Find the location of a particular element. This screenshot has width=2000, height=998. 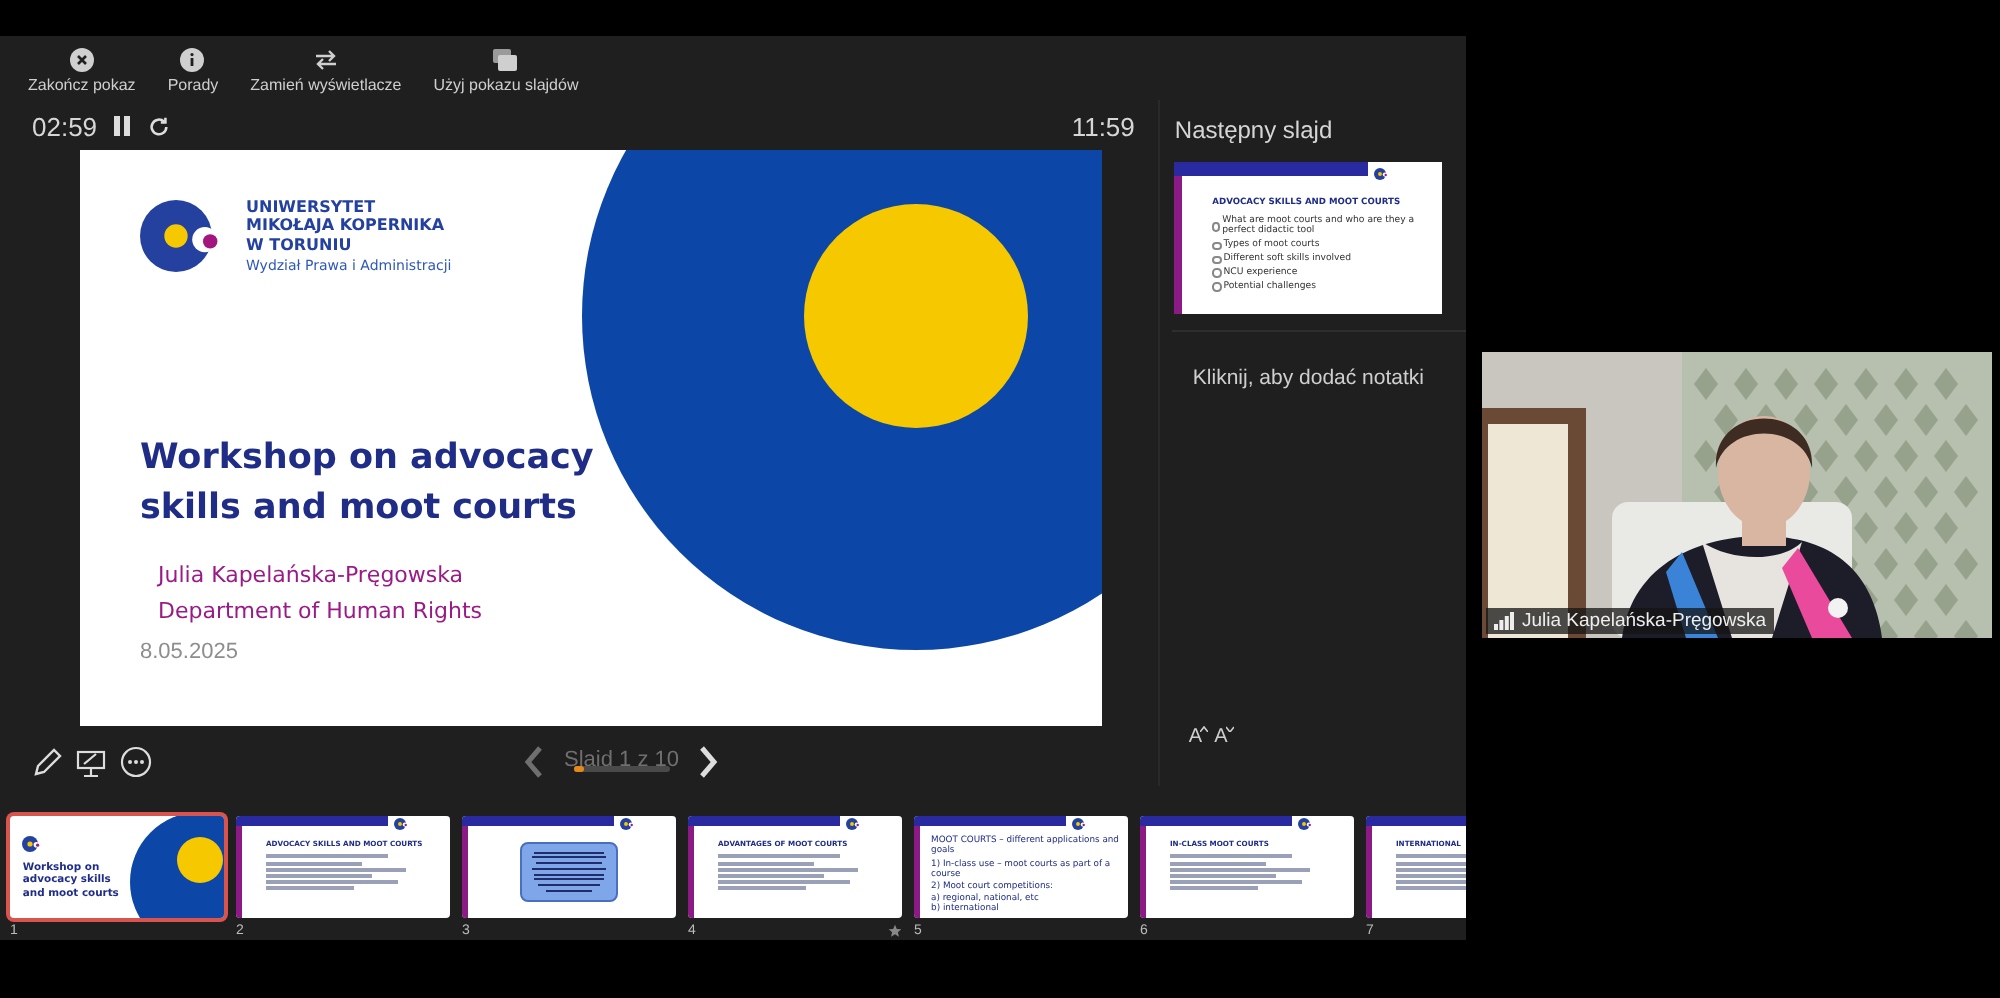

close-icon is located at coordinates (81, 60).